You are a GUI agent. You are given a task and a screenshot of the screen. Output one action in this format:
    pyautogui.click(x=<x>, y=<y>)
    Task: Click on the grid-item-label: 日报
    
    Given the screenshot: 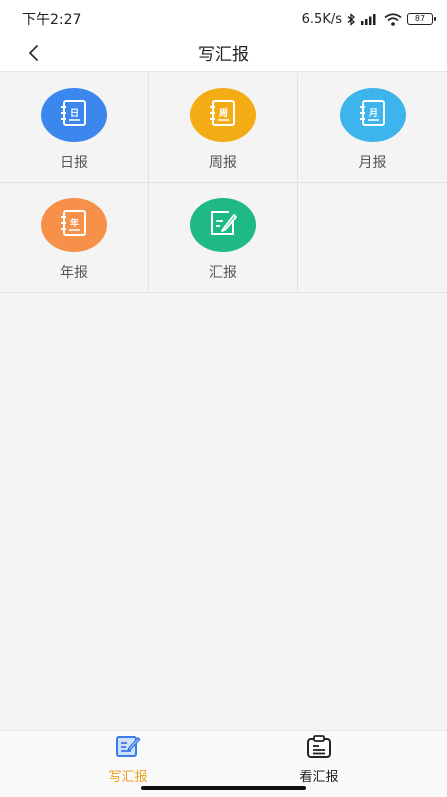 What is the action you would take?
    pyautogui.click(x=74, y=163)
    